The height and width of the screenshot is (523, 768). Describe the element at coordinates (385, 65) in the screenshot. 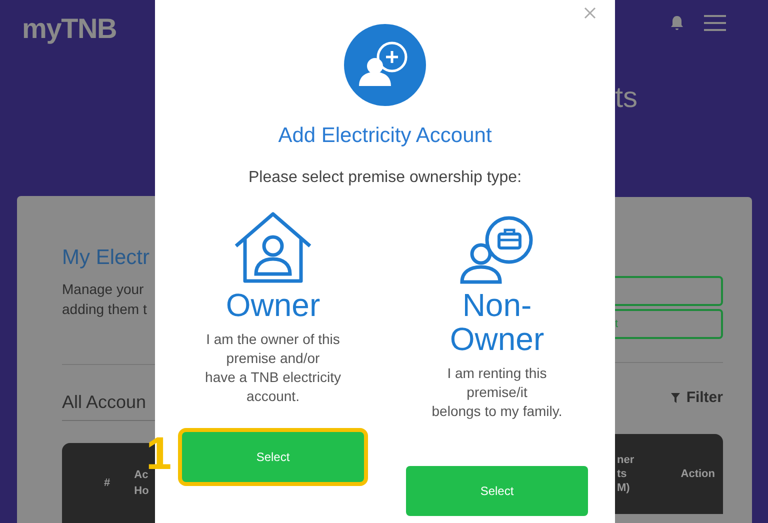

I see `add-user-icon` at that location.